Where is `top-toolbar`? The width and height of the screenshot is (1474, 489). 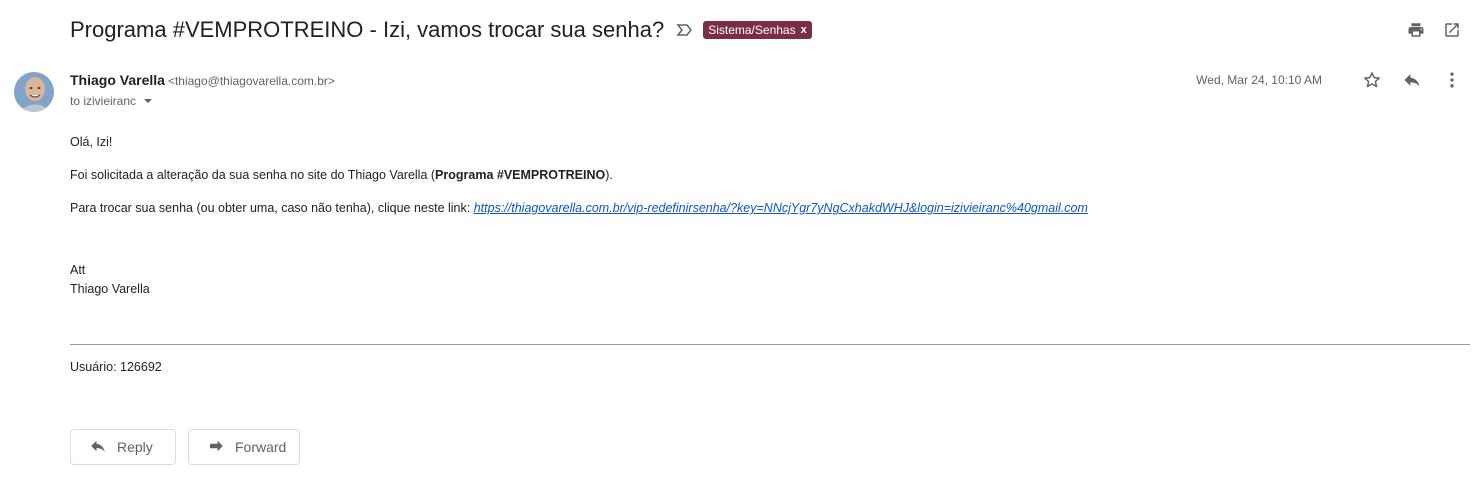
top-toolbar is located at coordinates (1434, 30).